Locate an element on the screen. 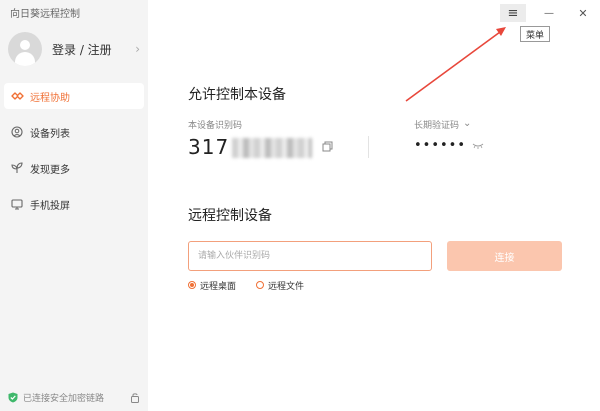 The image size is (600, 411). minimize-button: — is located at coordinates (549, 13).